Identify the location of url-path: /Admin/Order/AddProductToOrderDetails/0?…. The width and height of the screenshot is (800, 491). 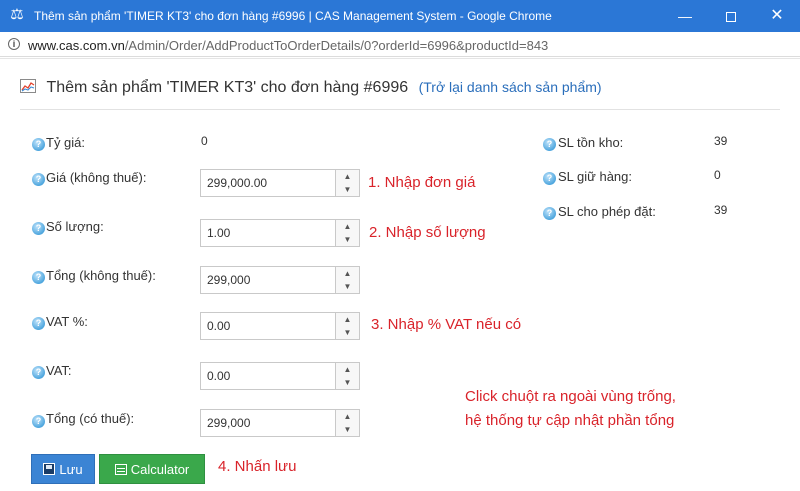
(336, 45).